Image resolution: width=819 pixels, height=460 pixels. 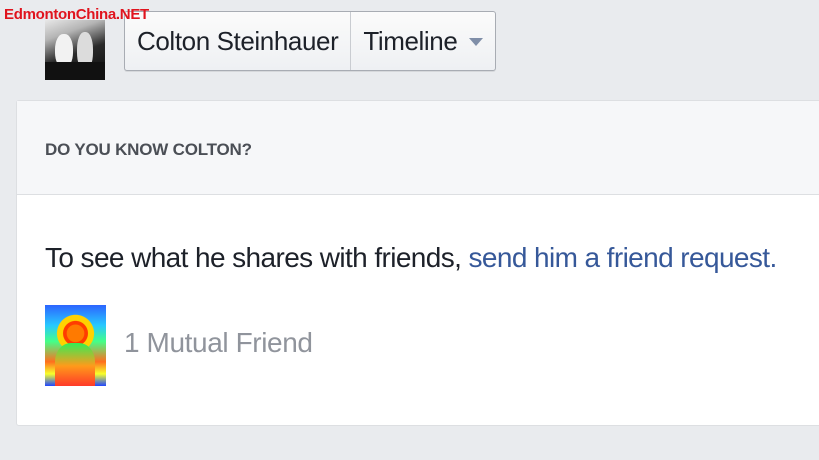 What do you see at coordinates (410, 40) in the screenshot?
I see `timeline-label: Timeline` at bounding box center [410, 40].